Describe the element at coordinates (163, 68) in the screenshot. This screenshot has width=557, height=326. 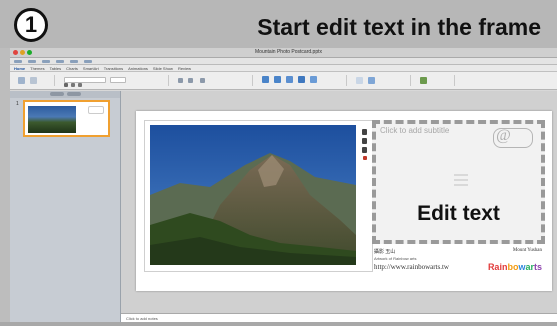
I see `tab-slide-show: Slide Show` at that location.